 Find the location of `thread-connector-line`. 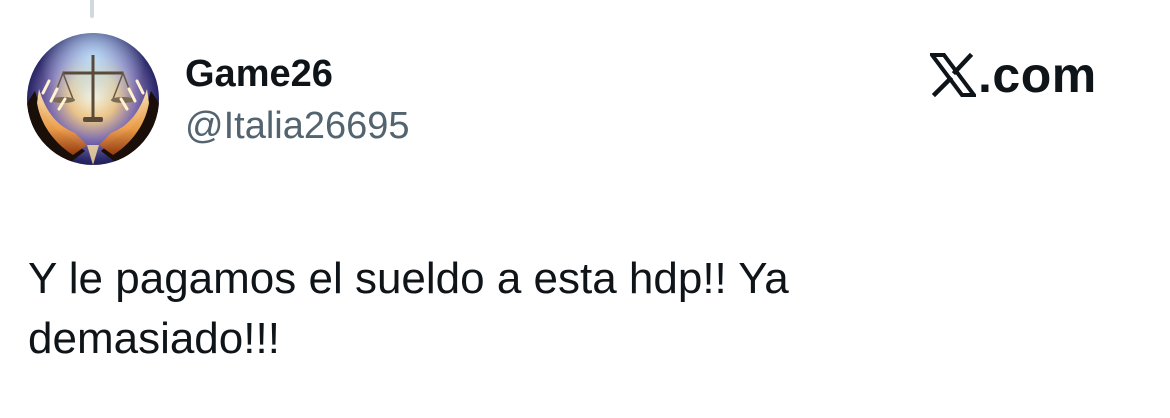

thread-connector-line is located at coordinates (92, 9).